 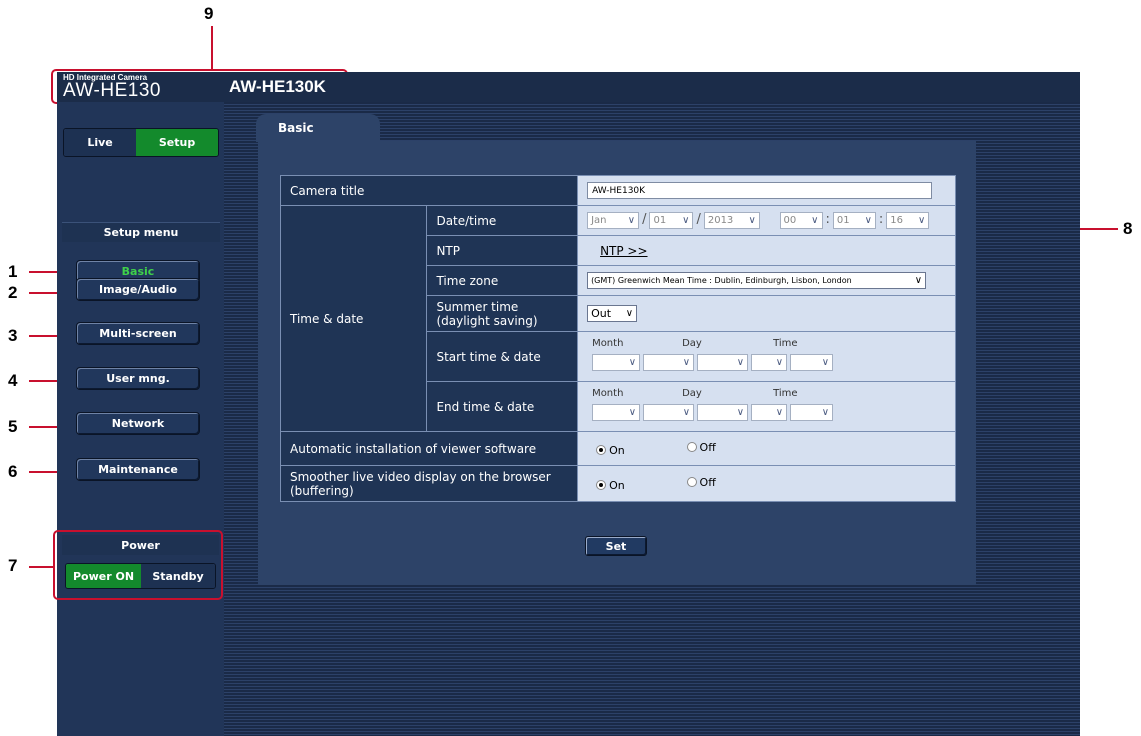 I want to click on camera-name: AW-HE130K, so click(x=277, y=86).